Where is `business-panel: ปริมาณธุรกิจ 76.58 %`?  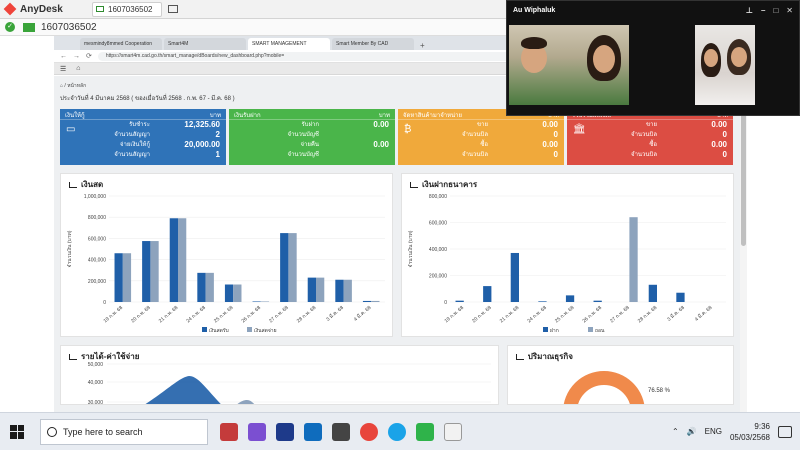
business-panel: ปริมาณธุรกิจ 76.58 % is located at coordinates (620, 375).